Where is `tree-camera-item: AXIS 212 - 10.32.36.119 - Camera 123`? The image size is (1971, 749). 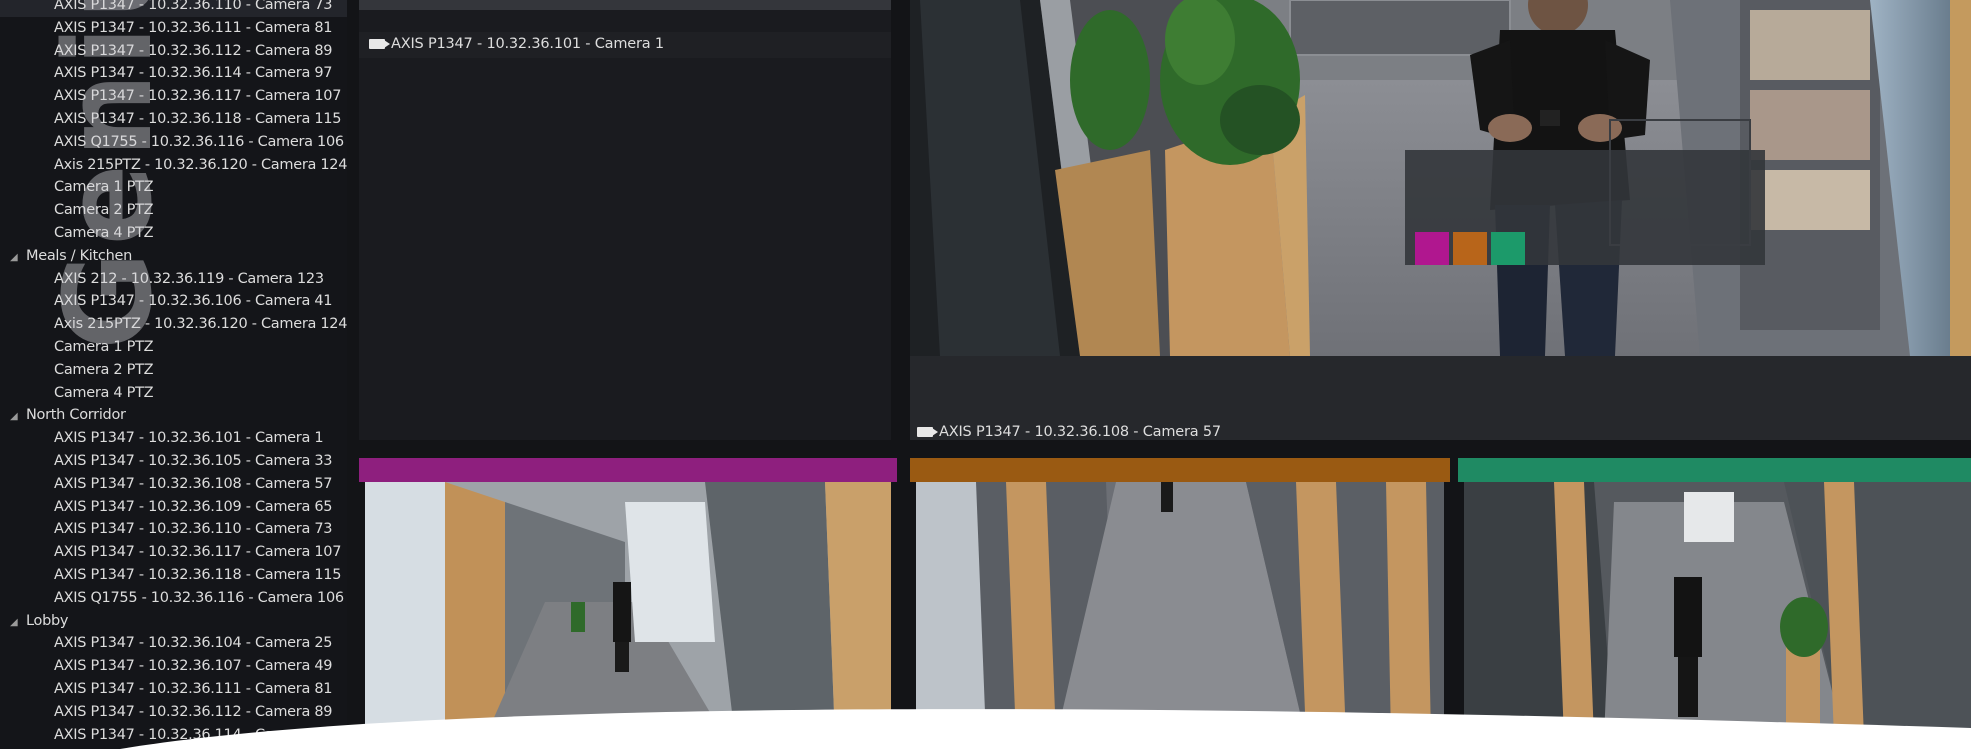
tree-camera-item: AXIS 212 - 10.32.36.119 - Camera 123 is located at coordinates (173, 279).